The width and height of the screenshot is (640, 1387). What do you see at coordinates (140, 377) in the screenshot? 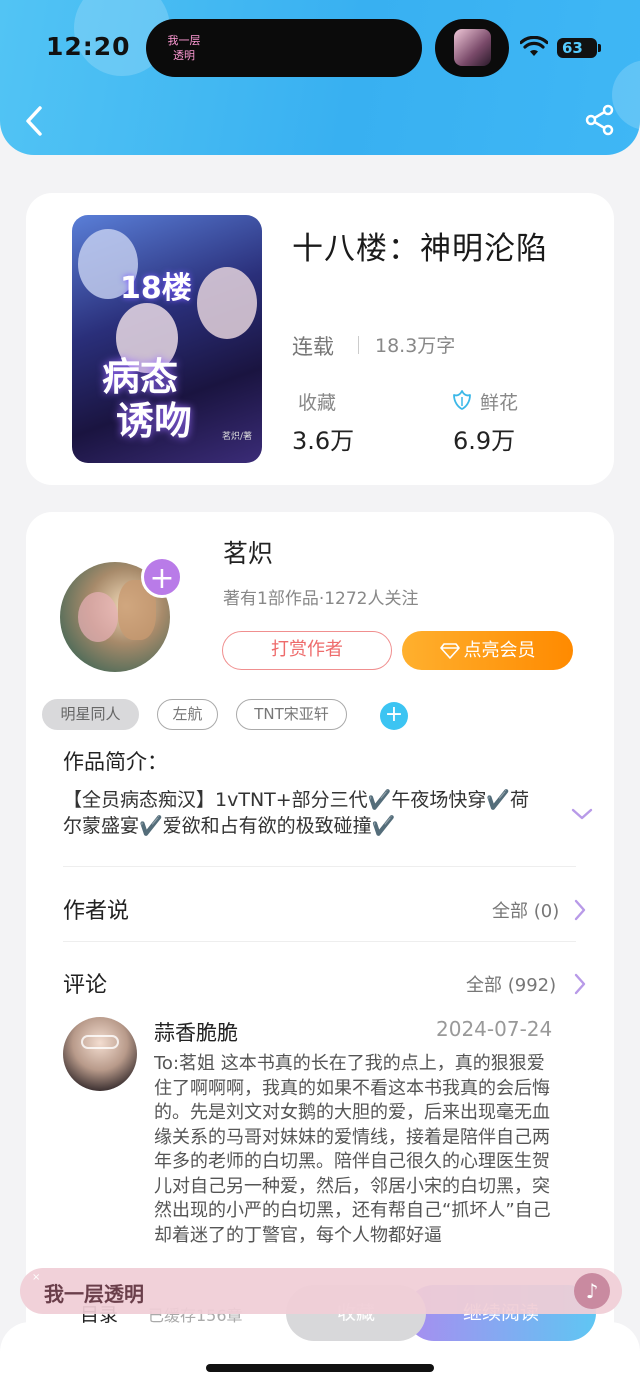
I see `cover-title-line: 病态` at bounding box center [140, 377].